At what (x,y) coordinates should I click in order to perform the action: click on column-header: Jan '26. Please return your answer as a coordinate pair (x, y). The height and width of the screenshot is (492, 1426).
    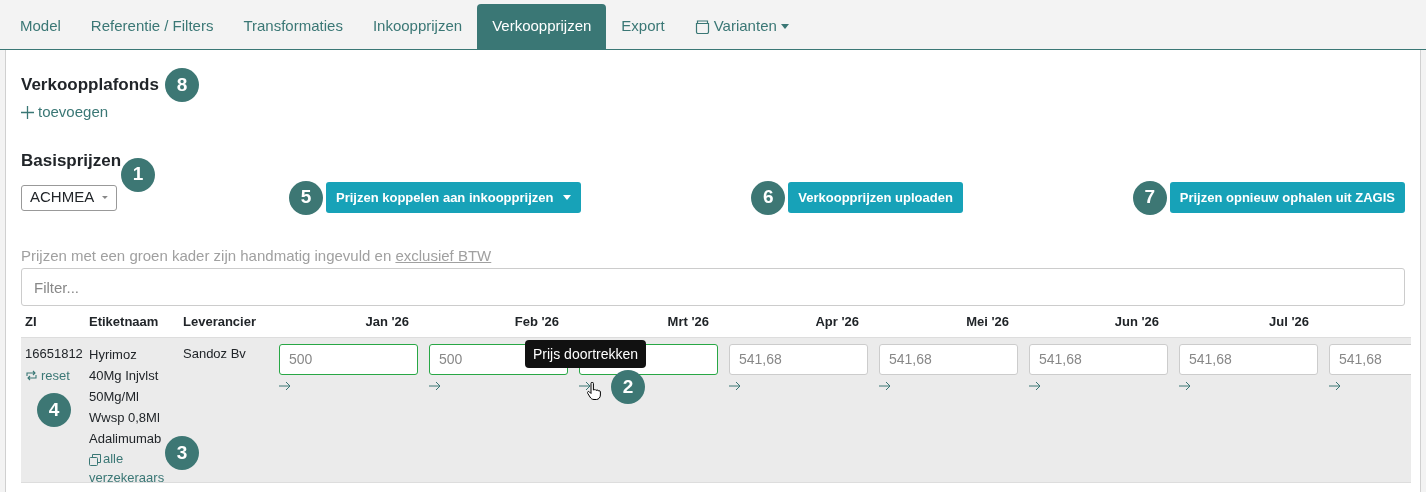
    Looking at the image, I should click on (387, 321).